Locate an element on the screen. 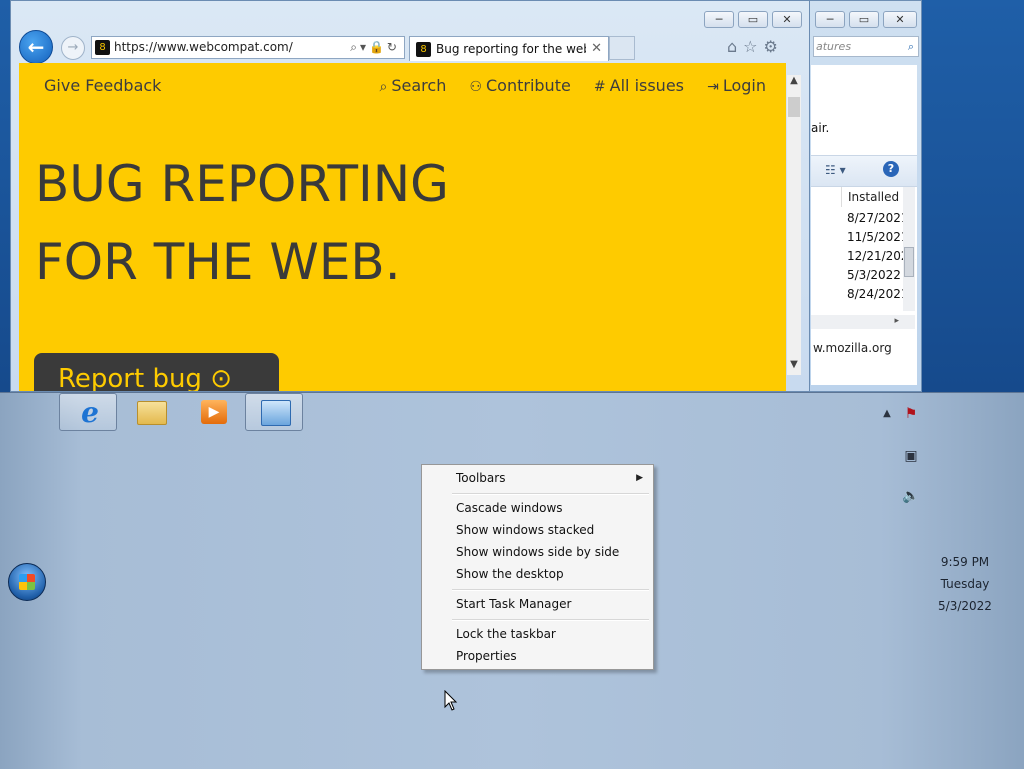 This screenshot has width=1024, height=769. menu-item-show-windows-stacked: Show windows stacked is located at coordinates (537, 530).